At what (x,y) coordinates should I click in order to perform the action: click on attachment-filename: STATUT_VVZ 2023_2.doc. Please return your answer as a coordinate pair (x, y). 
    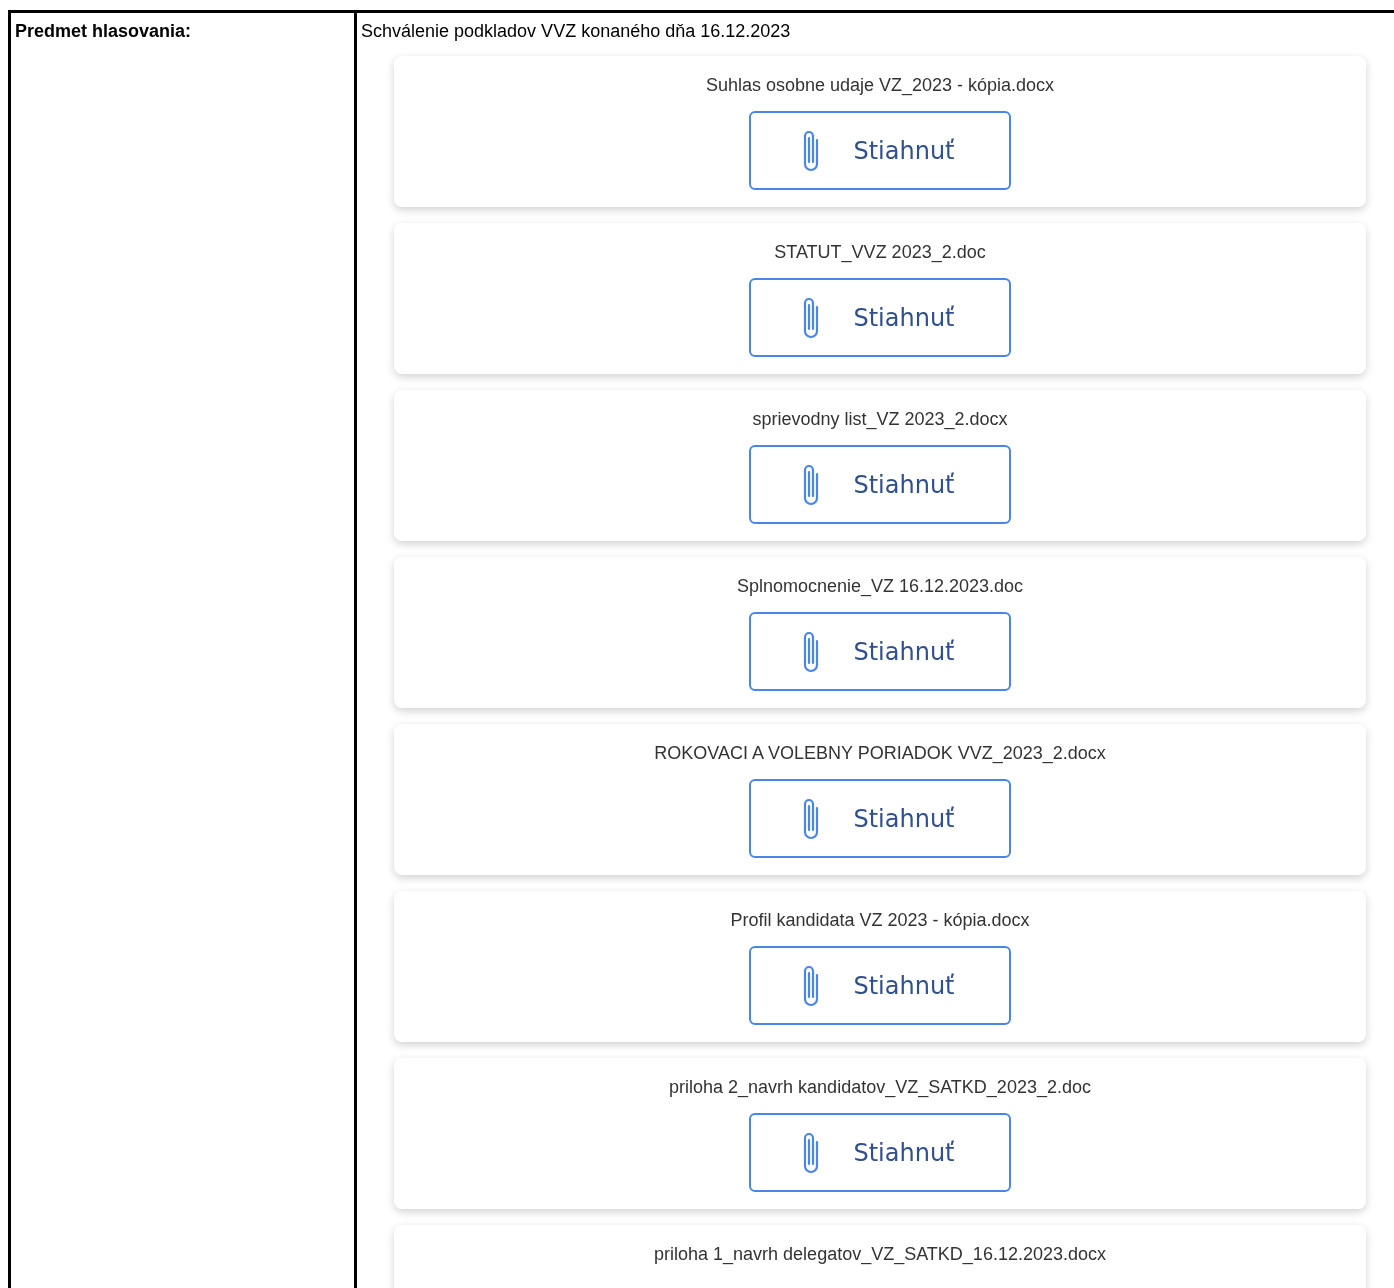
    Looking at the image, I should click on (880, 252).